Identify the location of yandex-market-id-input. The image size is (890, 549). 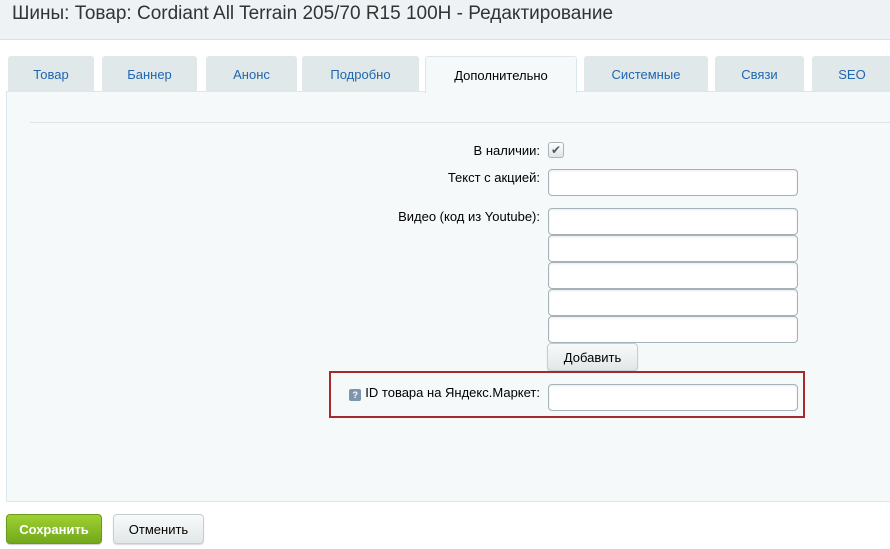
(673, 397).